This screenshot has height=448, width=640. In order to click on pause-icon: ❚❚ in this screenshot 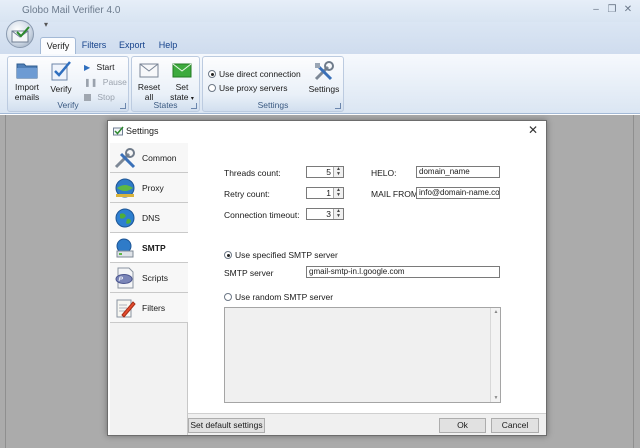, I will do `click(91, 82)`.